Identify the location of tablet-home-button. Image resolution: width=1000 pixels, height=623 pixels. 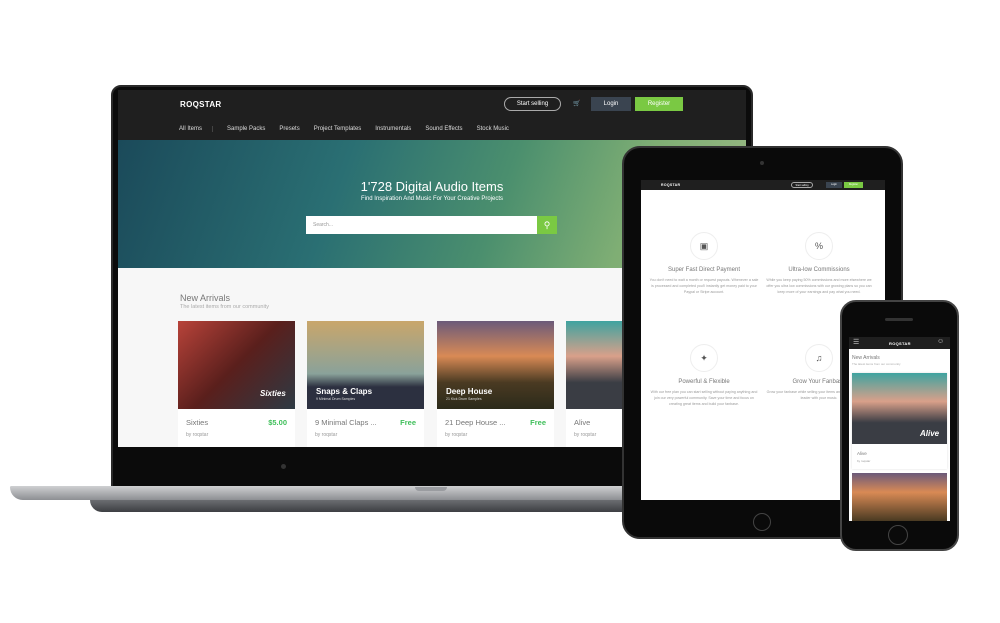
(762, 522).